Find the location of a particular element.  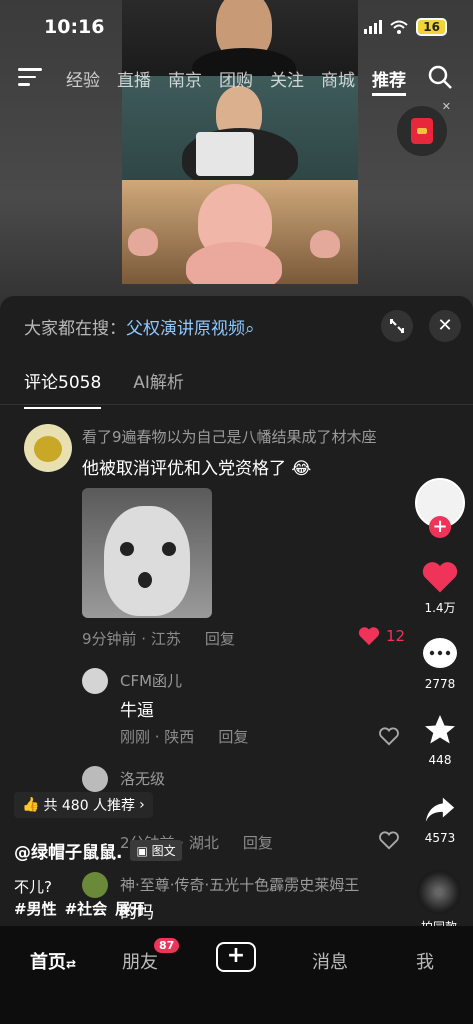

star-icon is located at coordinates (440, 729).